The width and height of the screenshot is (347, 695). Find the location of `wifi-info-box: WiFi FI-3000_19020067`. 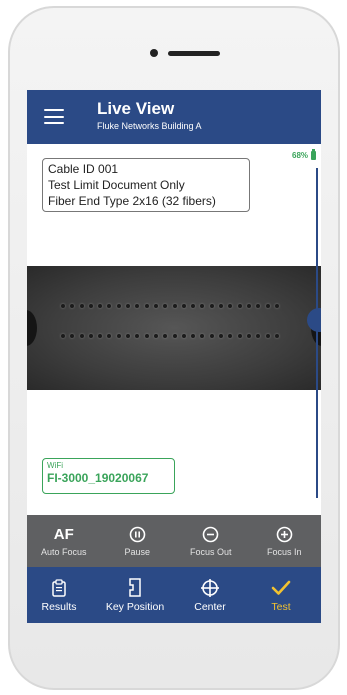

wifi-info-box: WiFi FI-3000_19020067 is located at coordinates (108, 476).